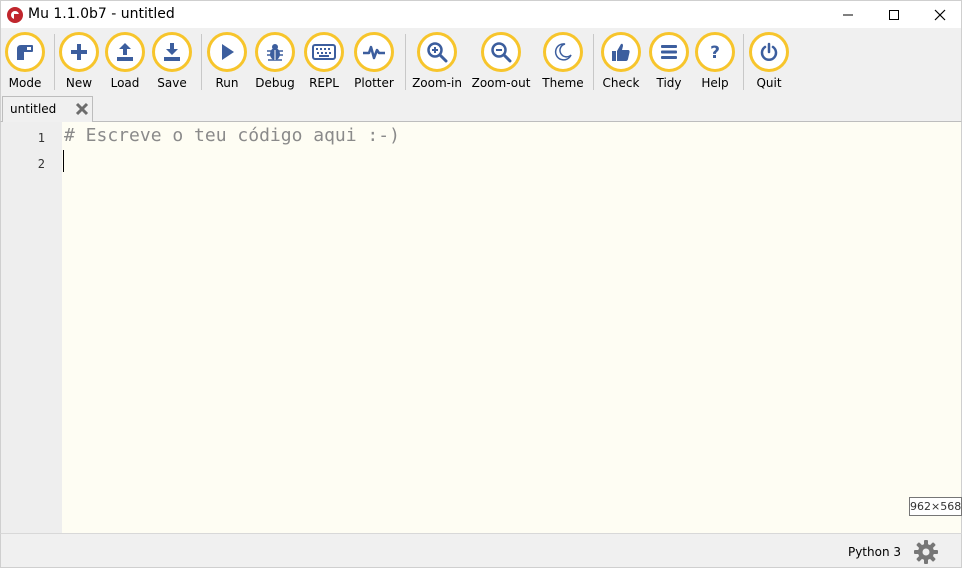  Describe the element at coordinates (769, 51) in the screenshot. I see `power-icon` at that location.